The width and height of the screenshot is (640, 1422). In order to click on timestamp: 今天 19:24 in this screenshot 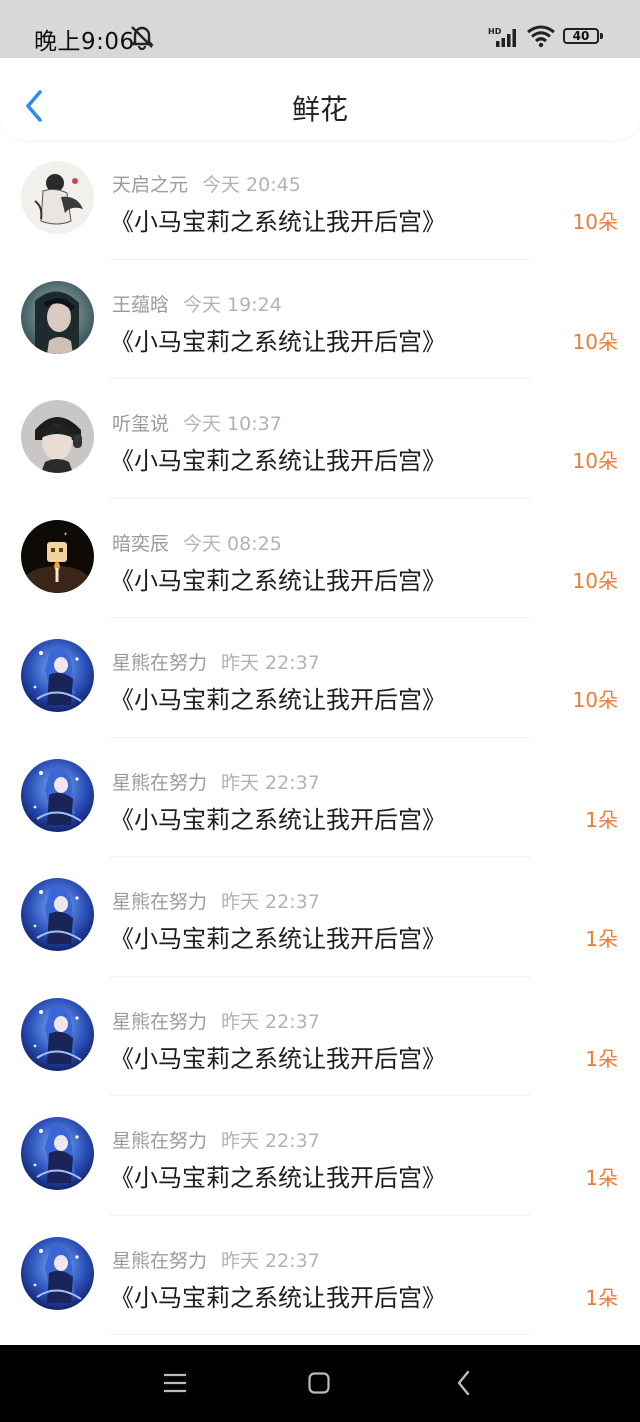, I will do `click(232, 304)`.